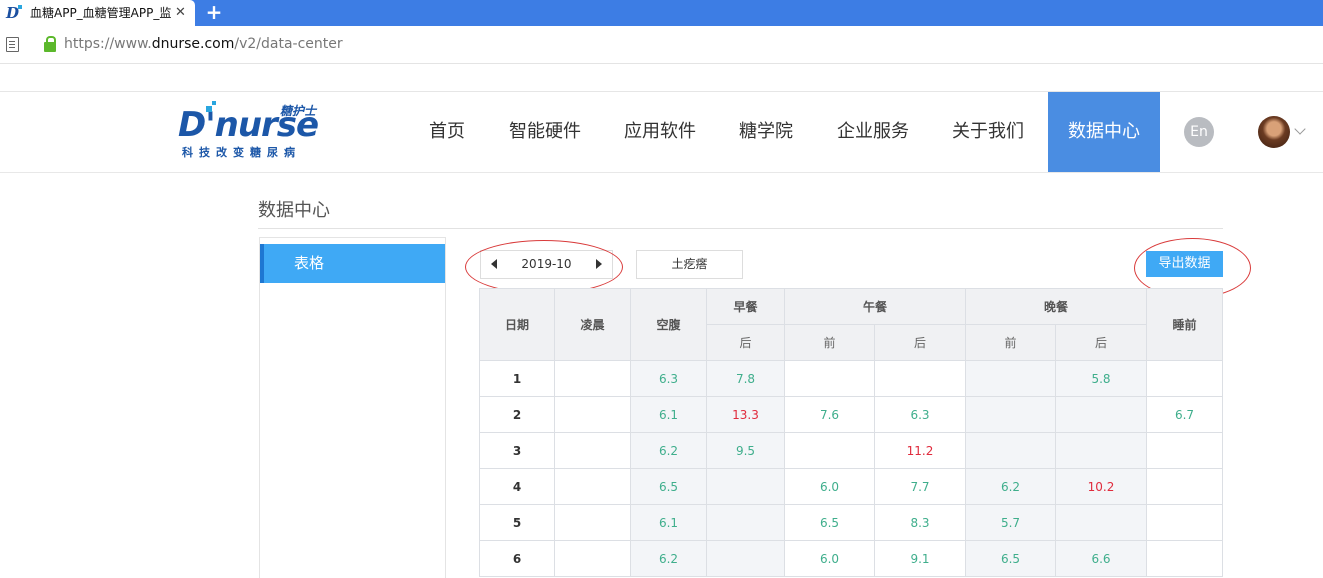 This screenshot has width=1323, height=578. I want to click on nav-hardware: 智能硬件, so click(545, 132).